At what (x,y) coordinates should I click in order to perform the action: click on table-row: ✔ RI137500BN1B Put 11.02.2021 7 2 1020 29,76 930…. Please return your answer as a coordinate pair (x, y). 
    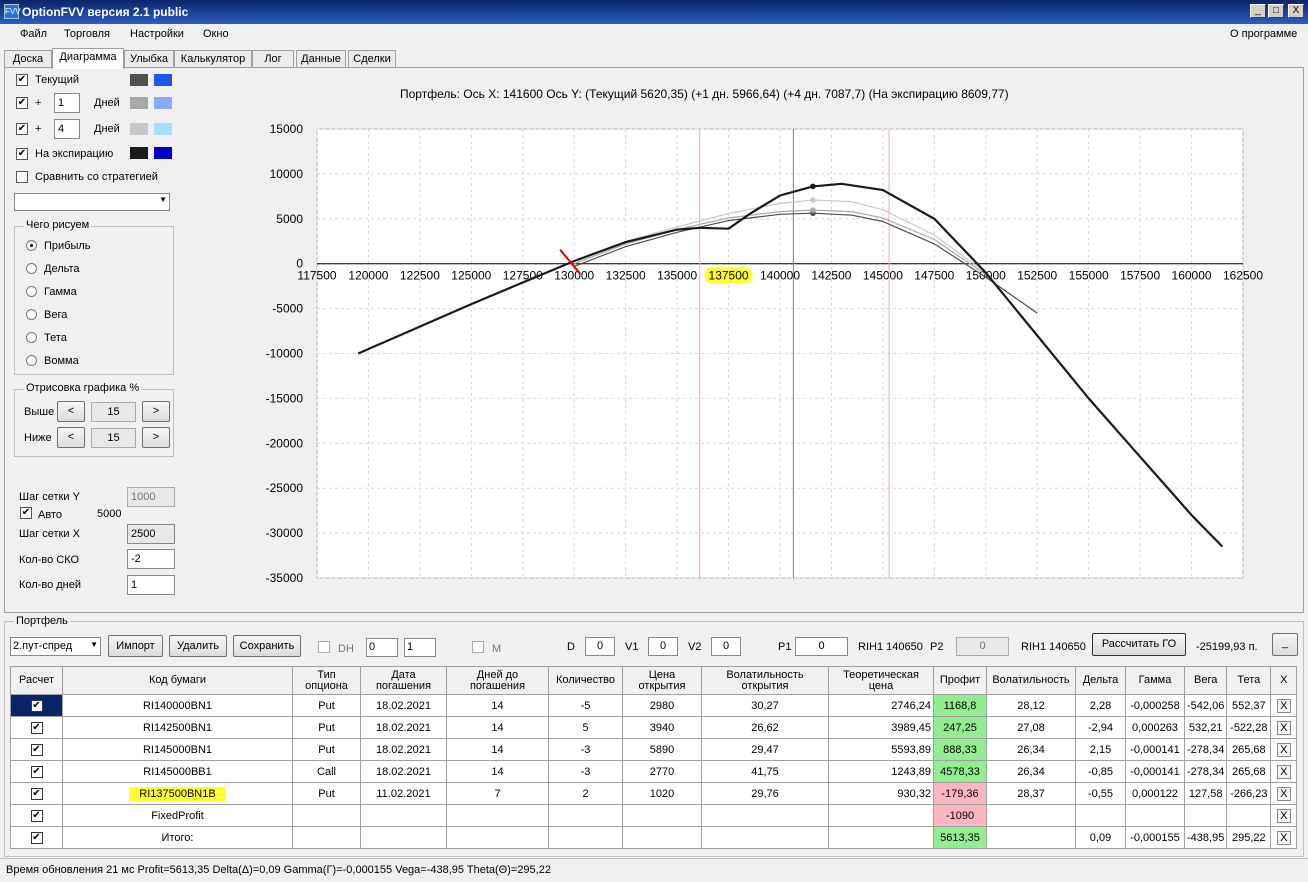
    Looking at the image, I should click on (654, 793).